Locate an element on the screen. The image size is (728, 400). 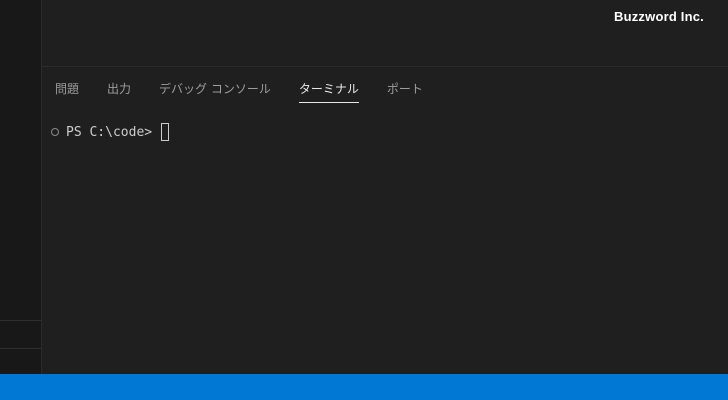
status-bar is located at coordinates (364, 387).